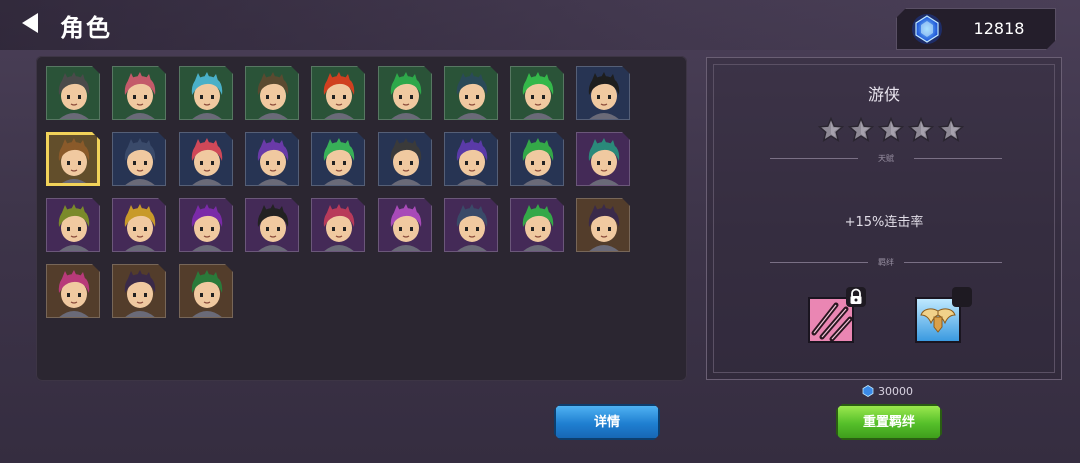 The image size is (1080, 463). I want to click on talent-divider: 天赋, so click(886, 159).